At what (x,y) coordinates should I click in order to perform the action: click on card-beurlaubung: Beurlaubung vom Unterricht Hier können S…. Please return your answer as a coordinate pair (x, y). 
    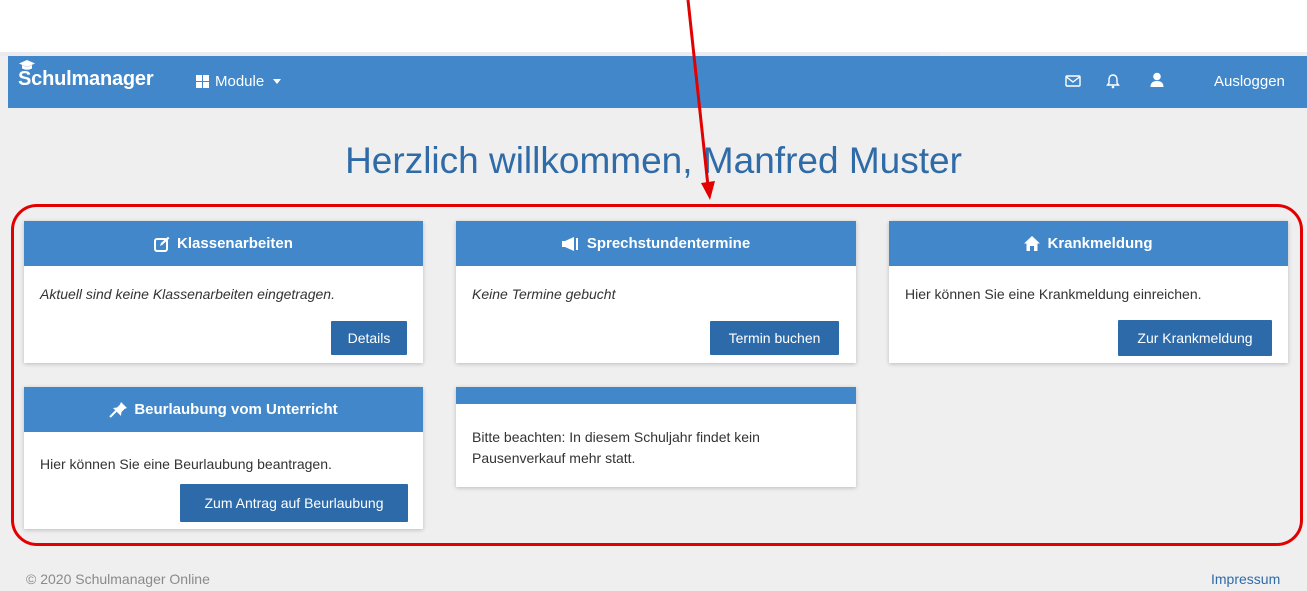
    Looking at the image, I should click on (223, 458).